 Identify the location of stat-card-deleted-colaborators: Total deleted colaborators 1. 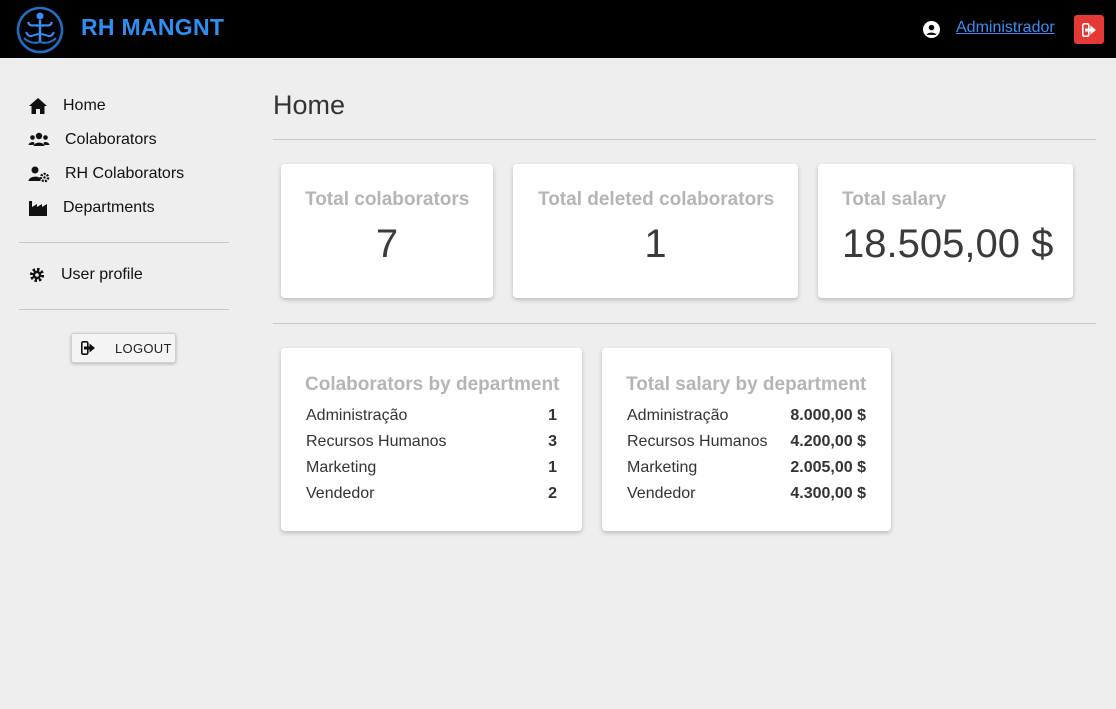
(655, 231).